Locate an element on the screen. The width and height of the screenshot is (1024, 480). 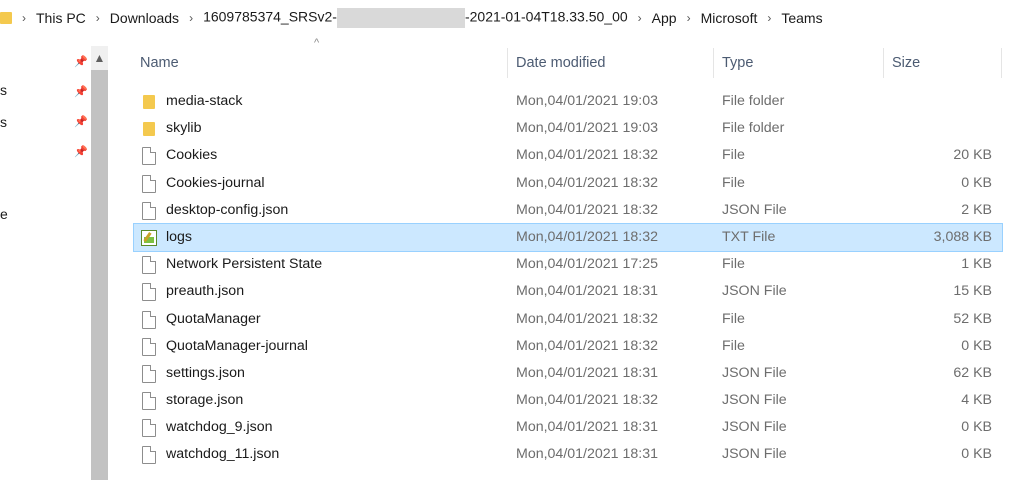
breadcrumb-teams: Teams is located at coordinates (801, 18).